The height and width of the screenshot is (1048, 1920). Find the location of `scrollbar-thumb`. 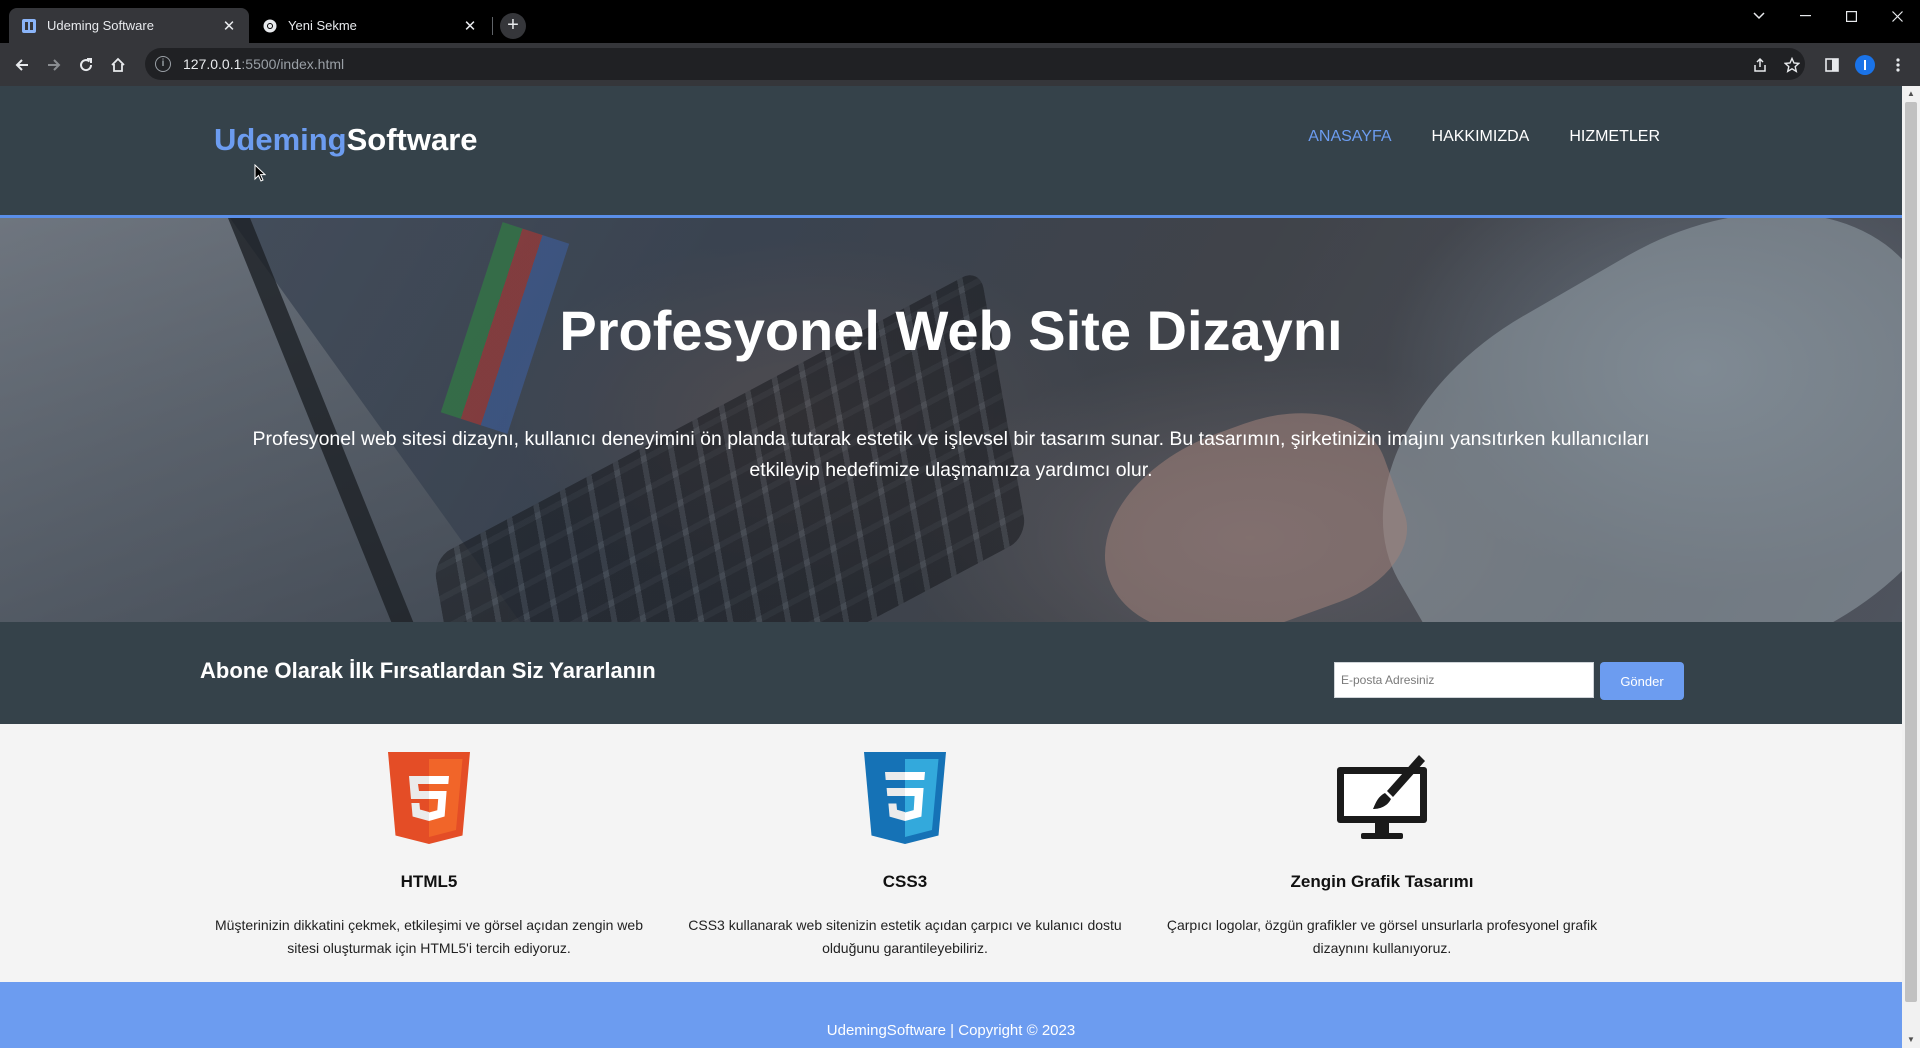

scrollbar-thumb is located at coordinates (1911, 552).